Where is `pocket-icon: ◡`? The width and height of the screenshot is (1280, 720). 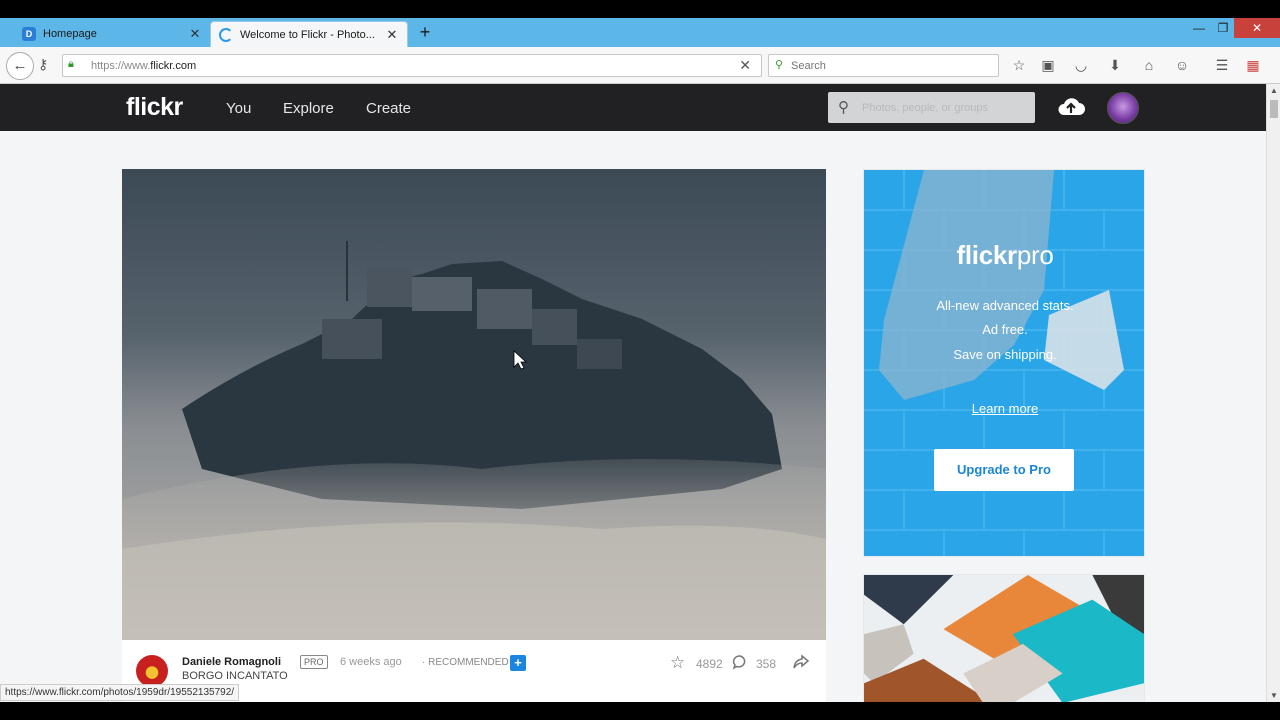
pocket-icon: ◡ is located at coordinates (1081, 65).